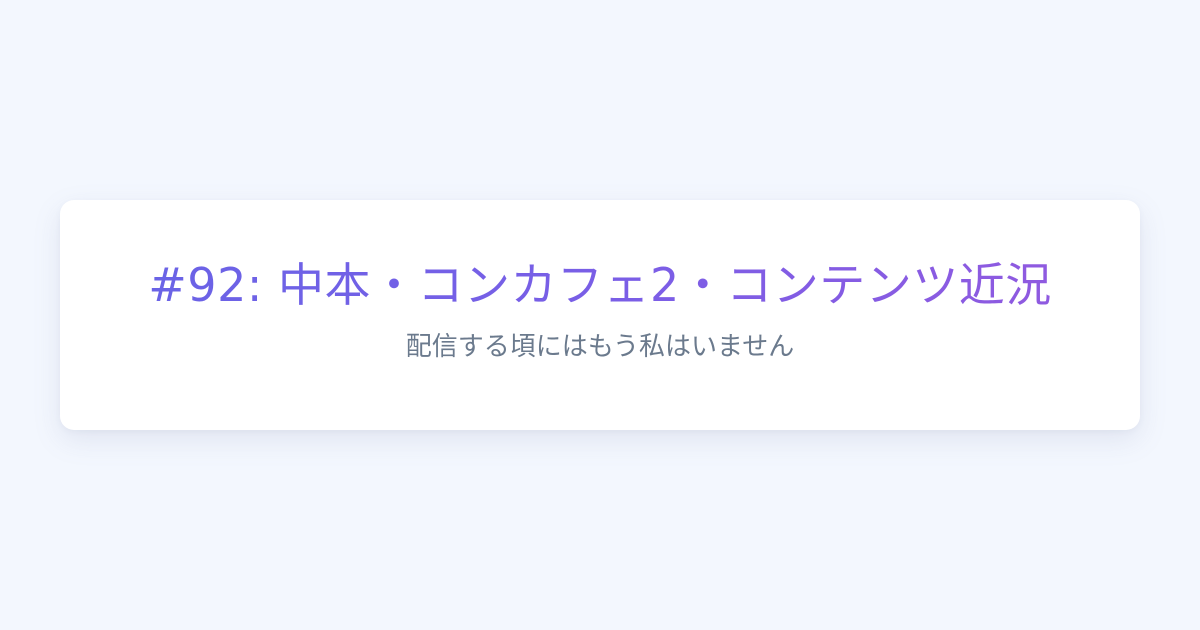 The image size is (1200, 630). What do you see at coordinates (599, 285) in the screenshot?
I see `episode-title: #92: 中本・コンカフェ2・コンテンツ近況` at bounding box center [599, 285].